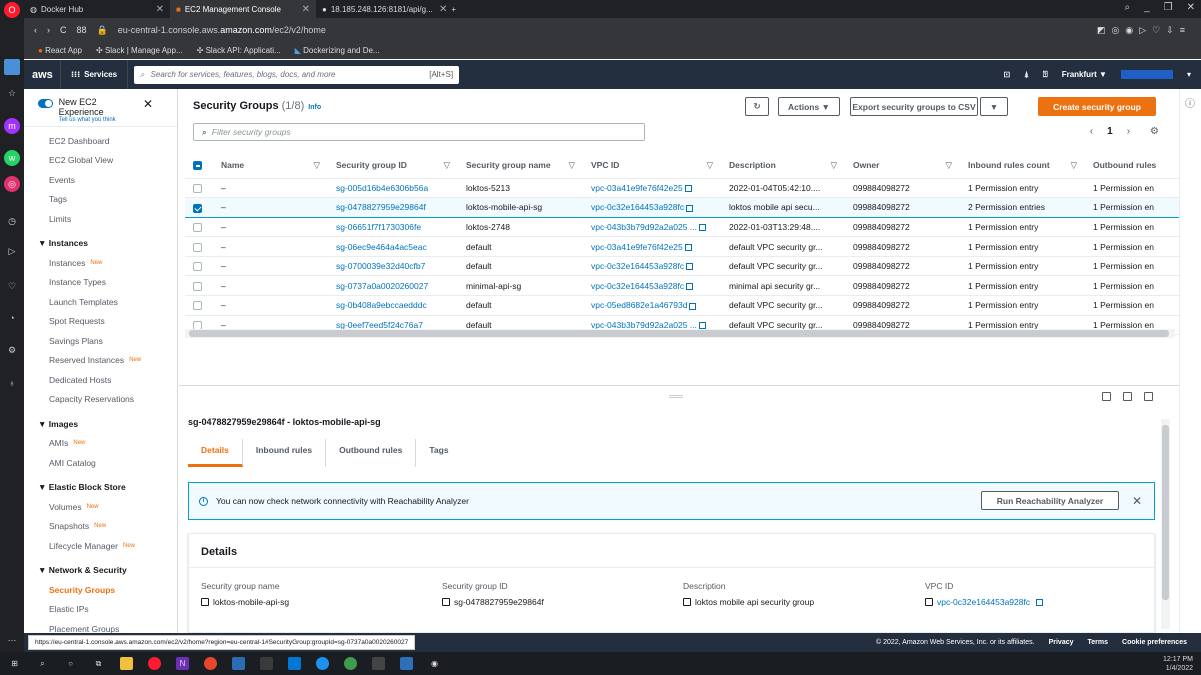 The width and height of the screenshot is (1201, 675). What do you see at coordinates (98, 120) in the screenshot?
I see `feedback-link: Tell us what you think` at bounding box center [98, 120].